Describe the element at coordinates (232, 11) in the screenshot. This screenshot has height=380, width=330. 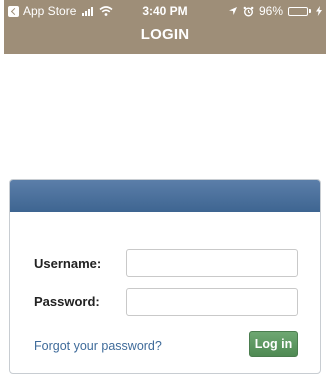
I see `location-icon` at that location.